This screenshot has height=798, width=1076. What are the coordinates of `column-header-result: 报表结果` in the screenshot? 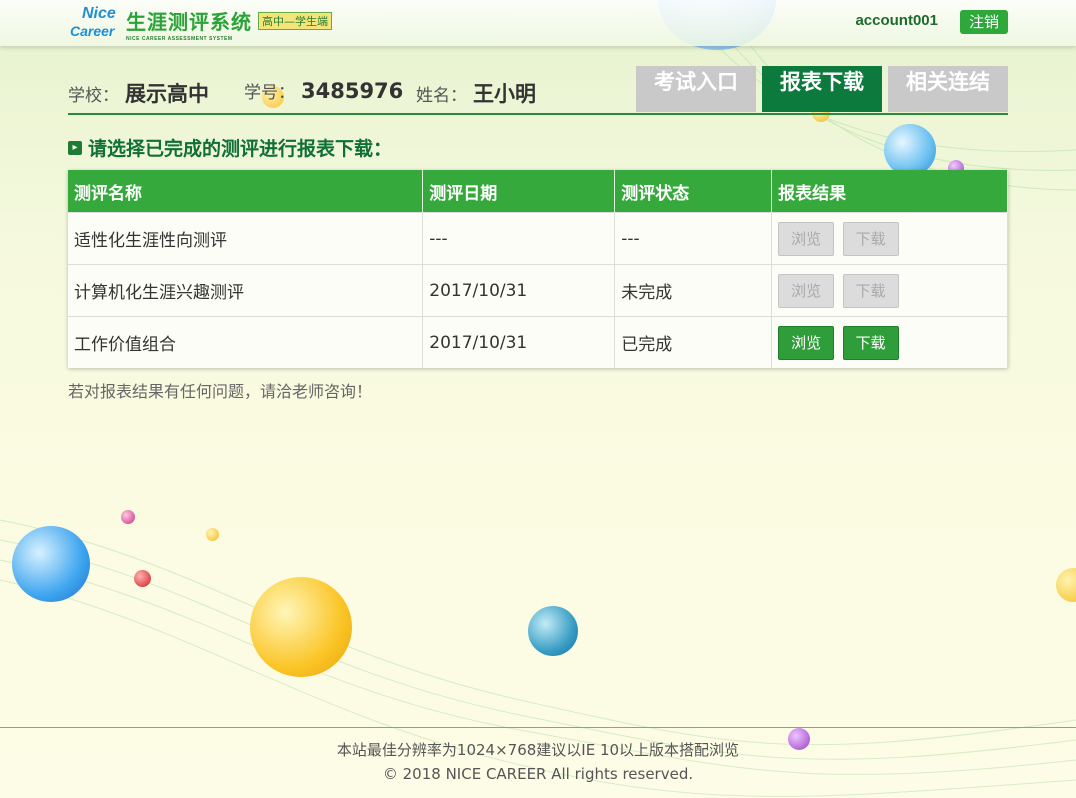 It's located at (889, 191).